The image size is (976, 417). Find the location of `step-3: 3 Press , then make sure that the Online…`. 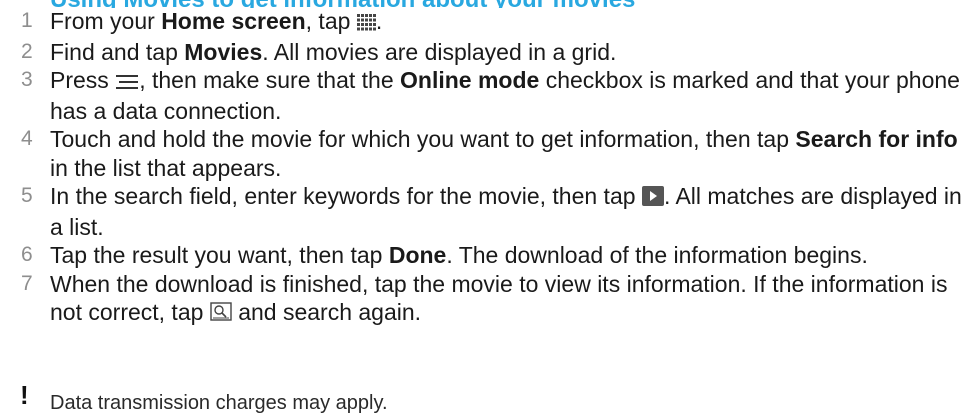

step-3: 3 Press , then make sure that the Online… is located at coordinates (488, 95).